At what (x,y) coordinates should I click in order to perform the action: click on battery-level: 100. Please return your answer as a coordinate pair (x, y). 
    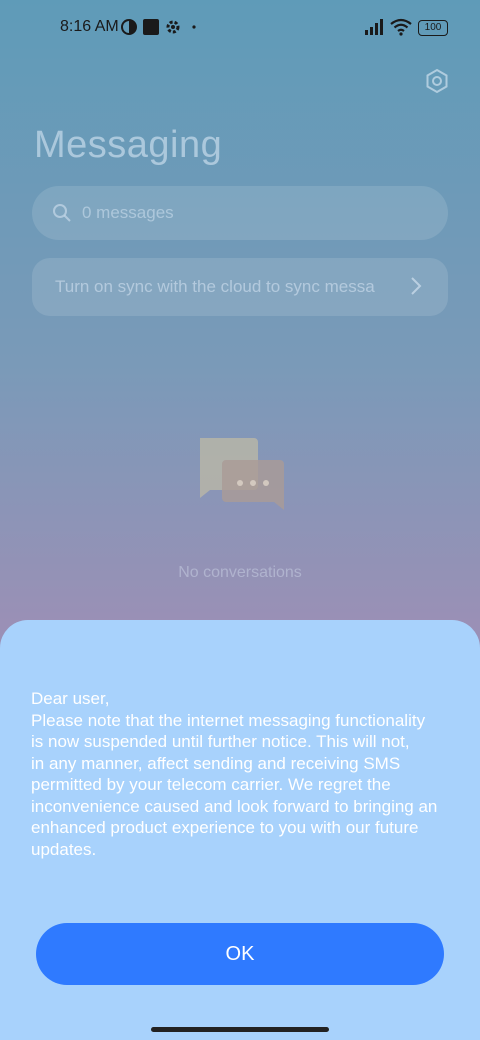
    Looking at the image, I should click on (433, 27).